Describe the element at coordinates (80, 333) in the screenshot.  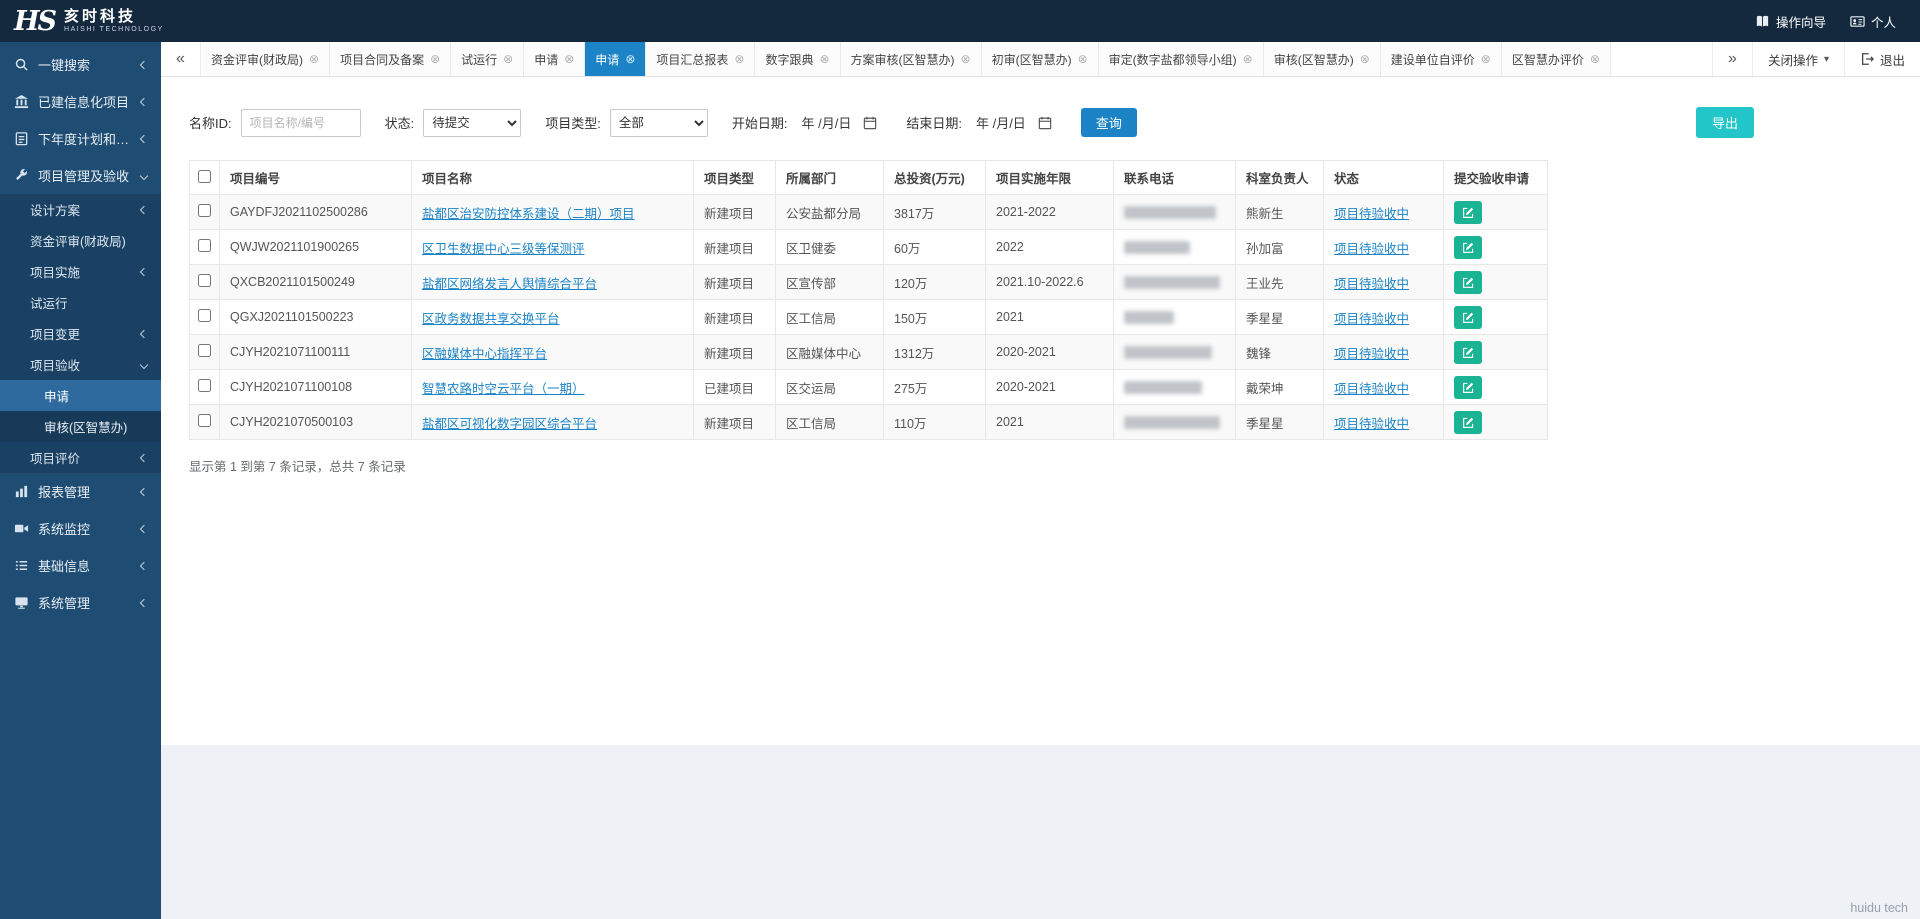
I see `sidebar-item-project-change: 项目变更` at that location.